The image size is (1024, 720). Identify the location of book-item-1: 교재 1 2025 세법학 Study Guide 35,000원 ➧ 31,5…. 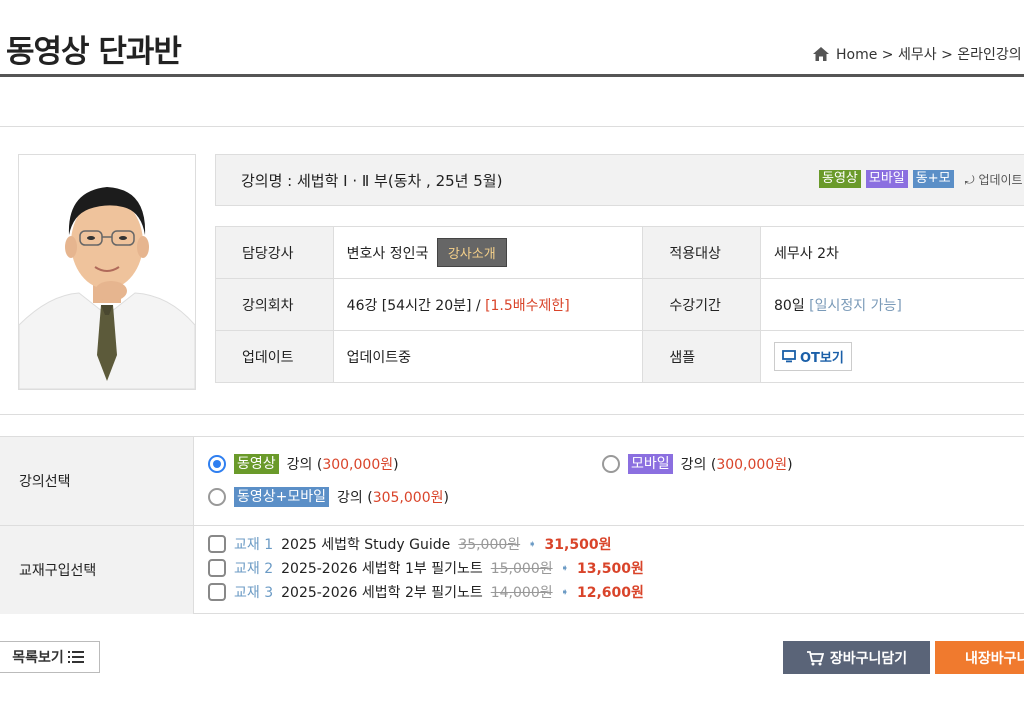
(409, 544).